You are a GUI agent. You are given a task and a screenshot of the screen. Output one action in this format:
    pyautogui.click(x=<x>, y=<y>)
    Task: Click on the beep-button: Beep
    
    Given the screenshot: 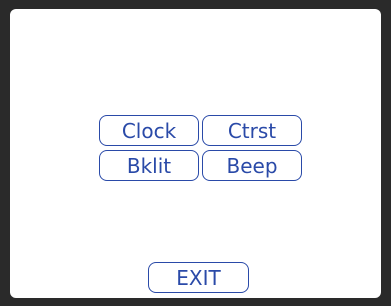 What is the action you would take?
    pyautogui.click(x=252, y=165)
    